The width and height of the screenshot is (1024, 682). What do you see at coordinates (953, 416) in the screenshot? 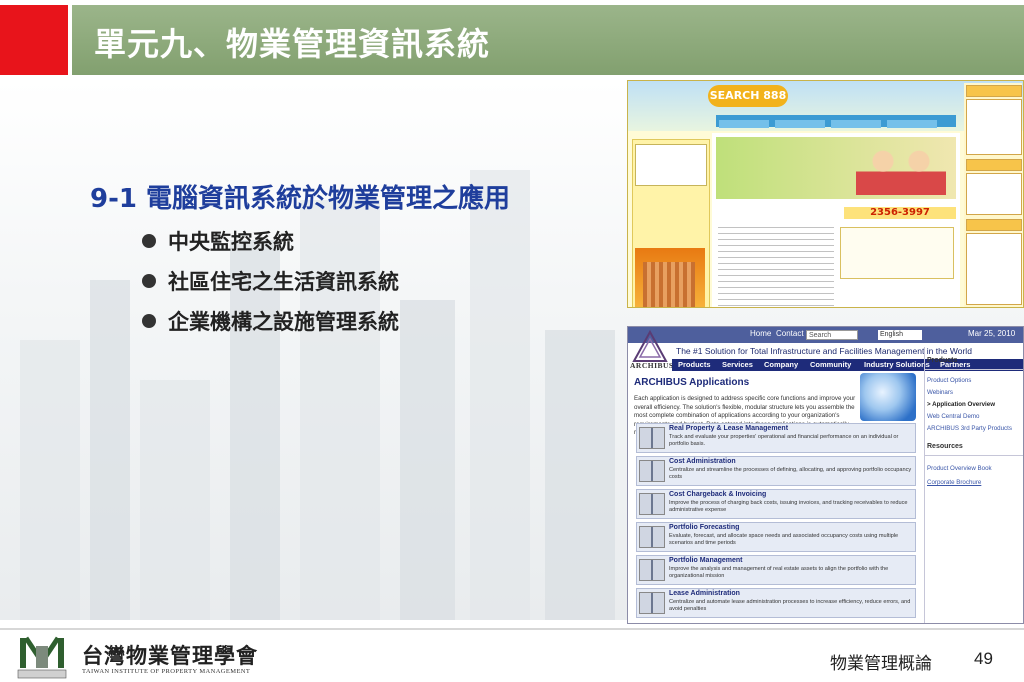
I see `sidebar-link: Web Central Demo` at bounding box center [953, 416].